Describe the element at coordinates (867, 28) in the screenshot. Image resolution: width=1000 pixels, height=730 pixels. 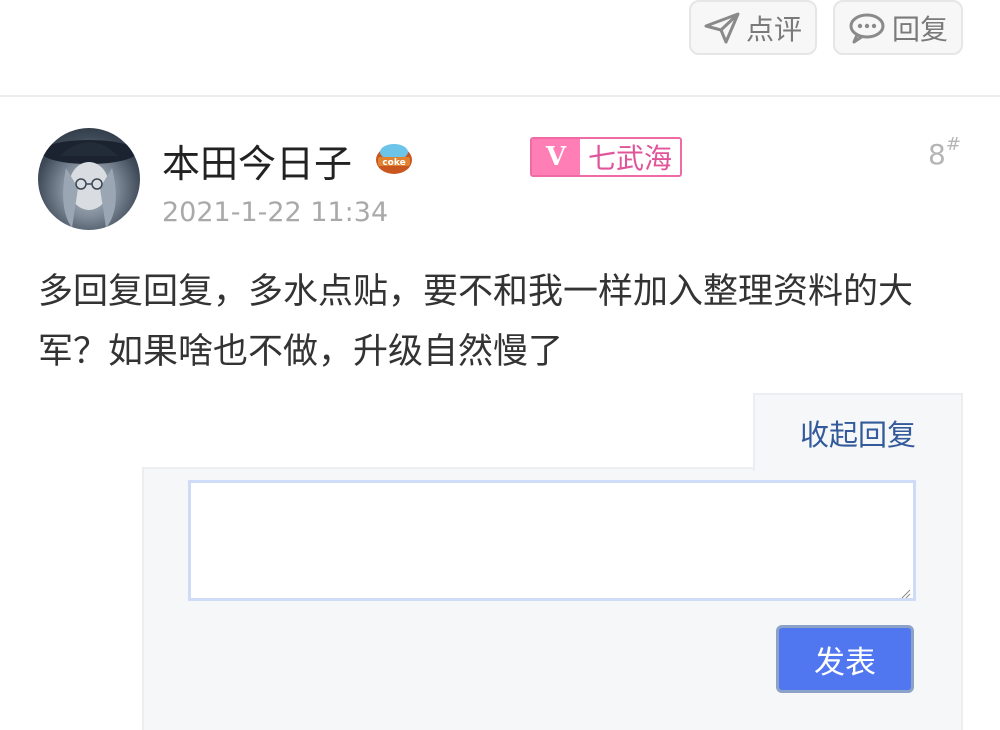
I see `chat-bubble-icon` at that location.